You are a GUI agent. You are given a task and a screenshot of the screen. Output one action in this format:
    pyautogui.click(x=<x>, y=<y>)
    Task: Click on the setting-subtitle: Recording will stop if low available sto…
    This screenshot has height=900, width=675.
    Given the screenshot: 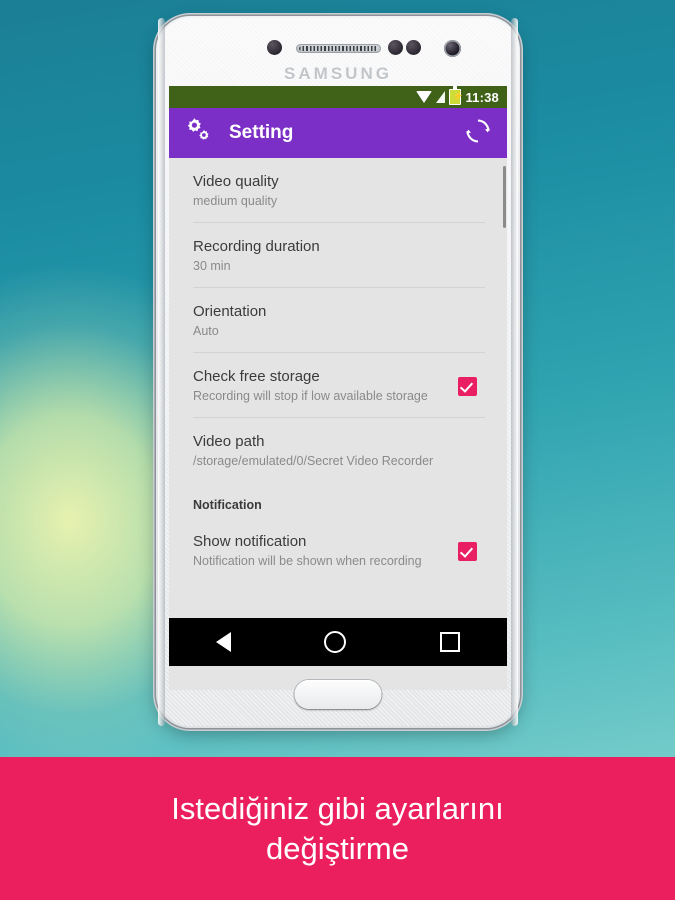 What is the action you would take?
    pyautogui.click(x=310, y=396)
    